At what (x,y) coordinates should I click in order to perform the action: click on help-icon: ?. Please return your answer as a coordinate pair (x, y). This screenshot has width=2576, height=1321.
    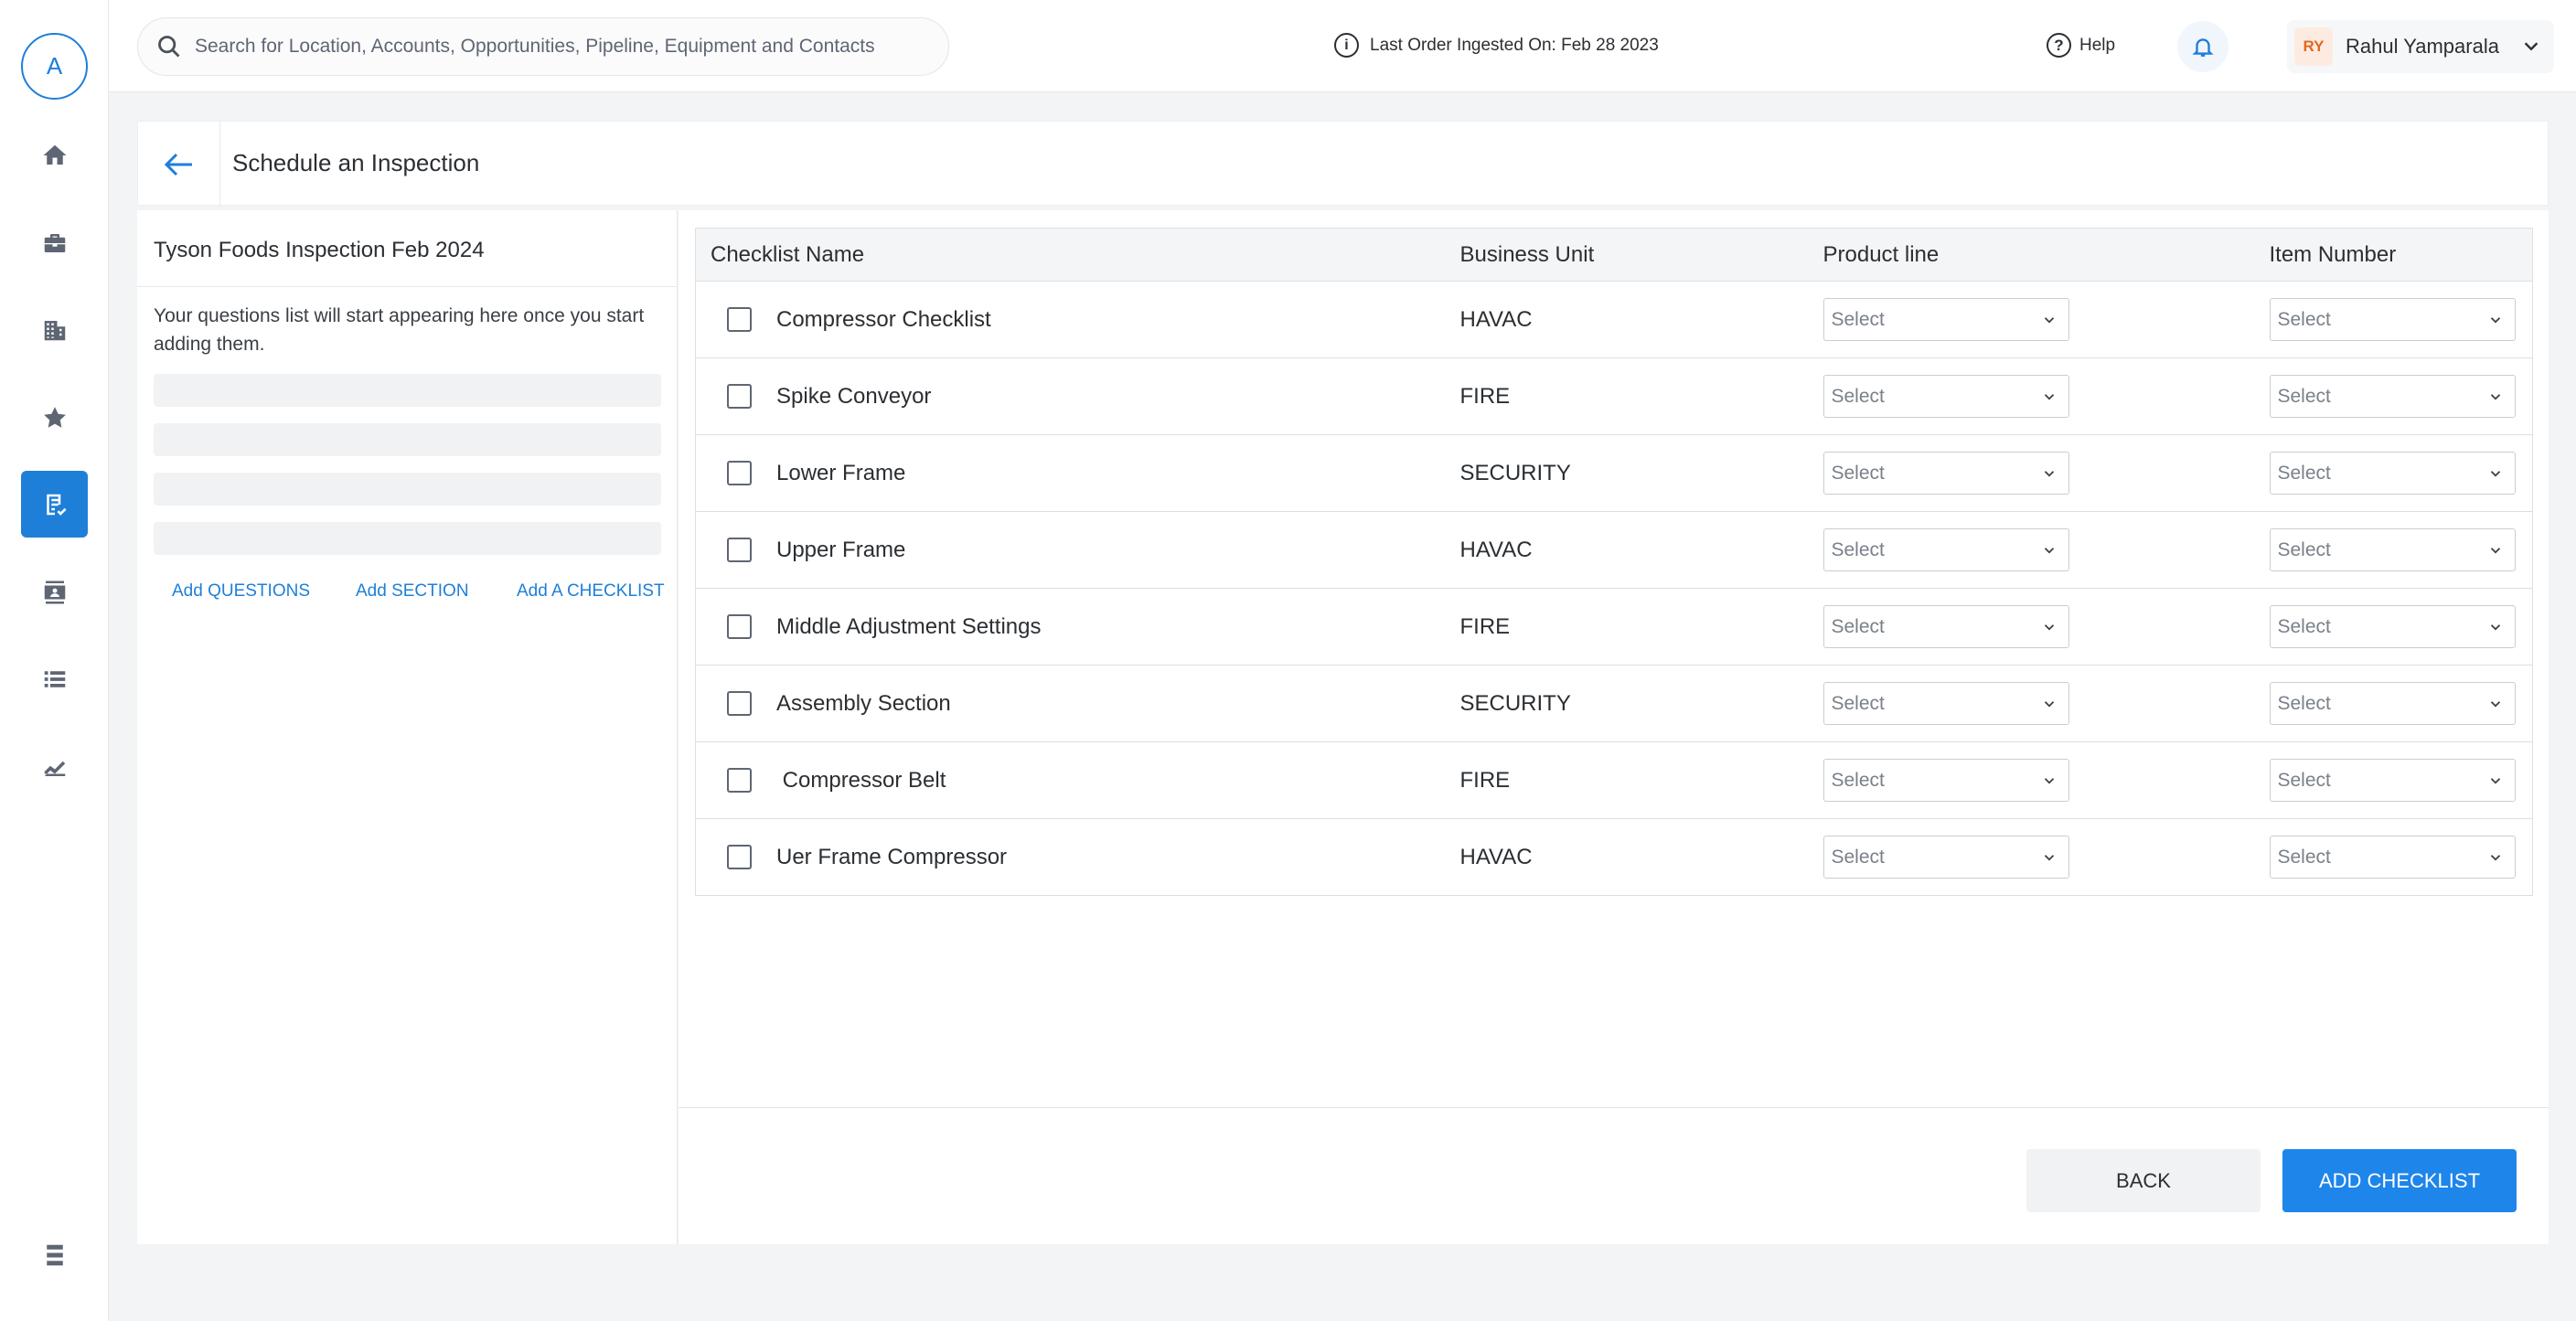
    Looking at the image, I should click on (2059, 45).